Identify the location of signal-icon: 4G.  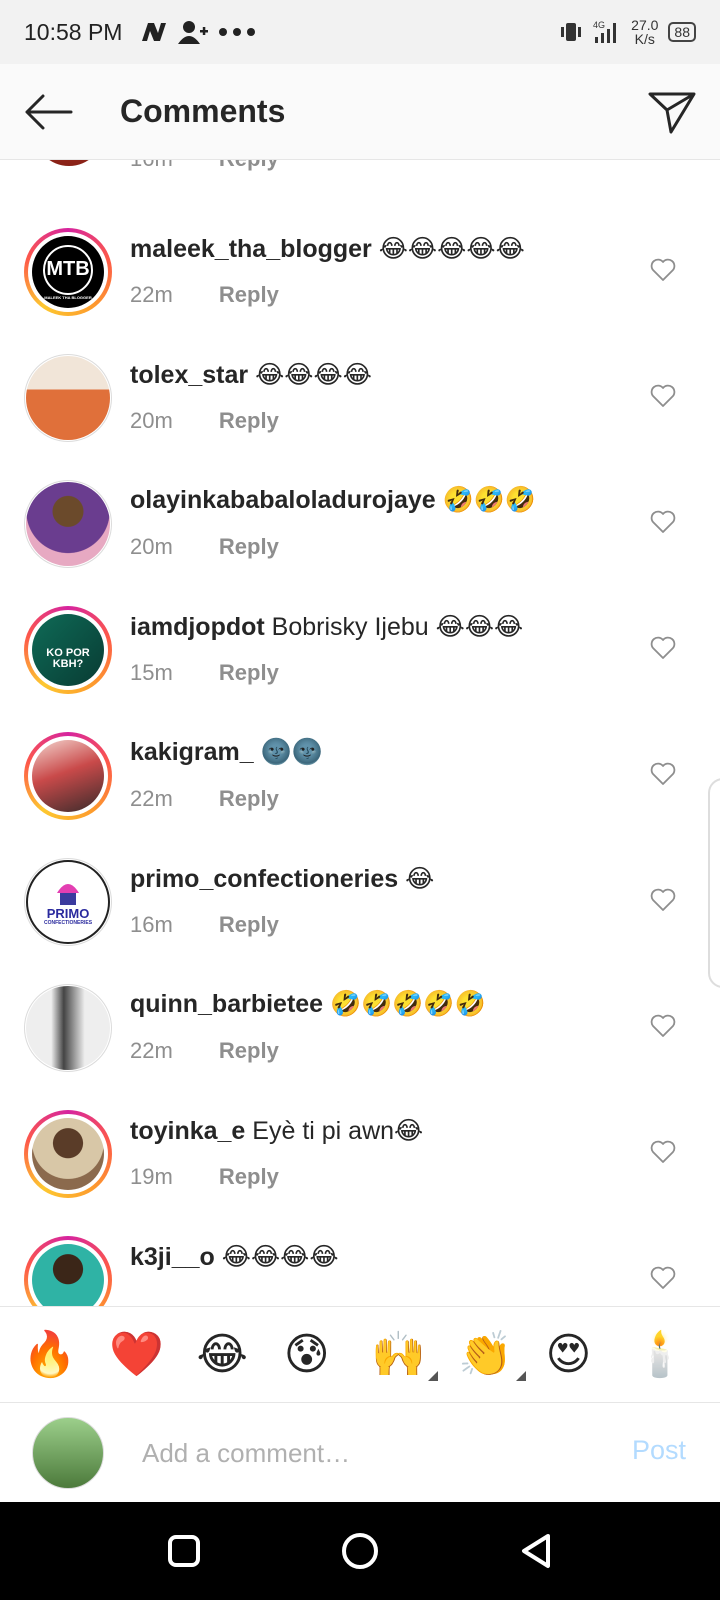
(605, 31).